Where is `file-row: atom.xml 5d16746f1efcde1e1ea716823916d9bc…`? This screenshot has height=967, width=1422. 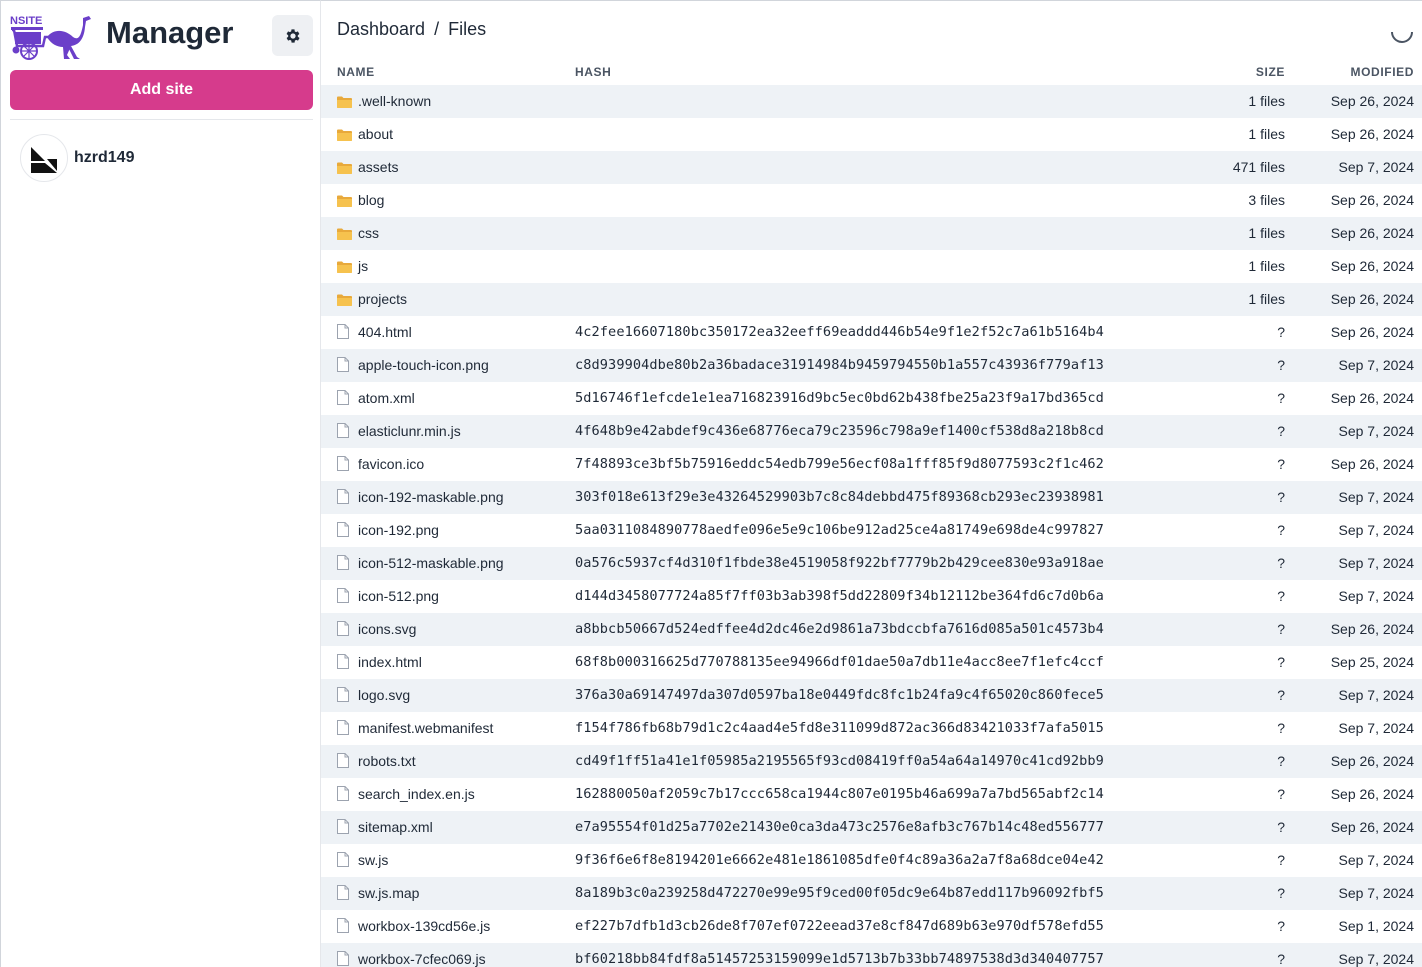 file-row: atom.xml 5d16746f1efcde1e1ea716823916d9bc… is located at coordinates (871, 398).